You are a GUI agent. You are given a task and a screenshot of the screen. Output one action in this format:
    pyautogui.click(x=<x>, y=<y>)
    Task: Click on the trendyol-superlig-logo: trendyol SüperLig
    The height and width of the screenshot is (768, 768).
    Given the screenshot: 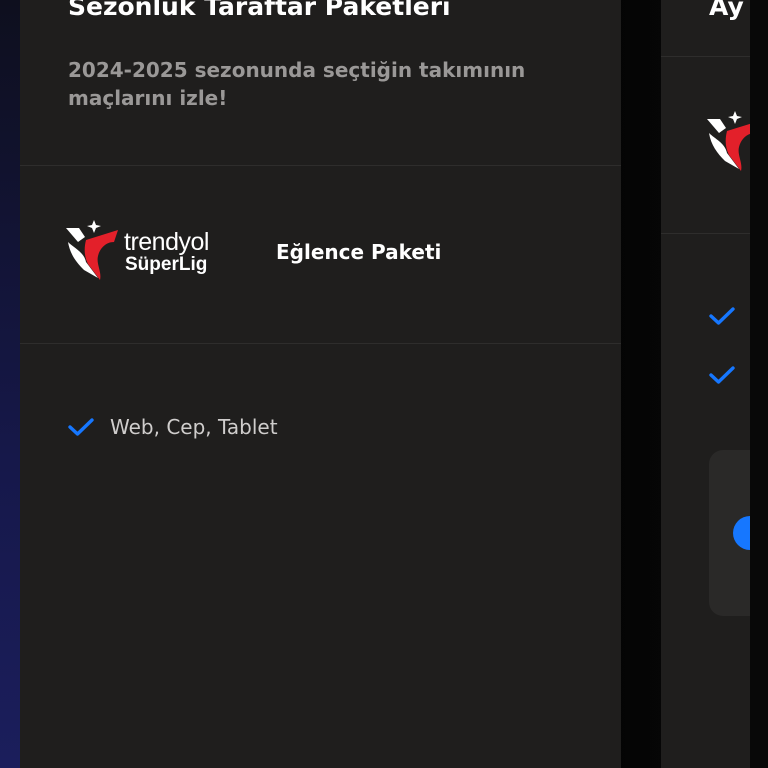 What is the action you would take?
    pyautogui.click(x=150, y=255)
    